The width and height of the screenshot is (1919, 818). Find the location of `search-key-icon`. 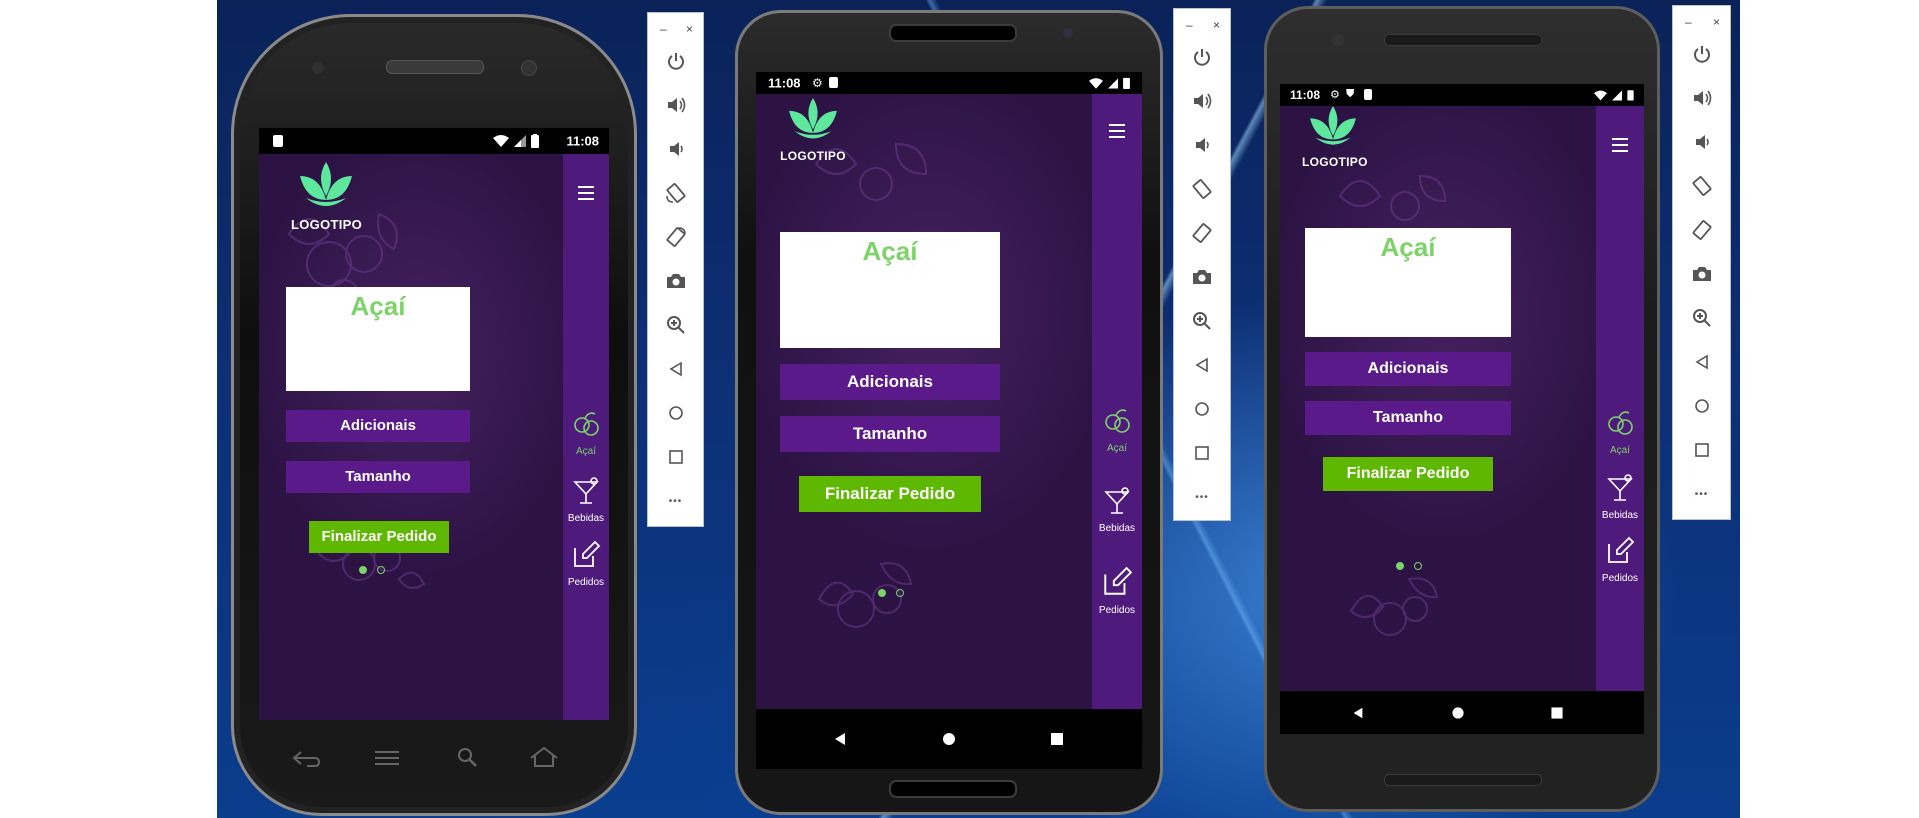

search-key-icon is located at coordinates (467, 757).